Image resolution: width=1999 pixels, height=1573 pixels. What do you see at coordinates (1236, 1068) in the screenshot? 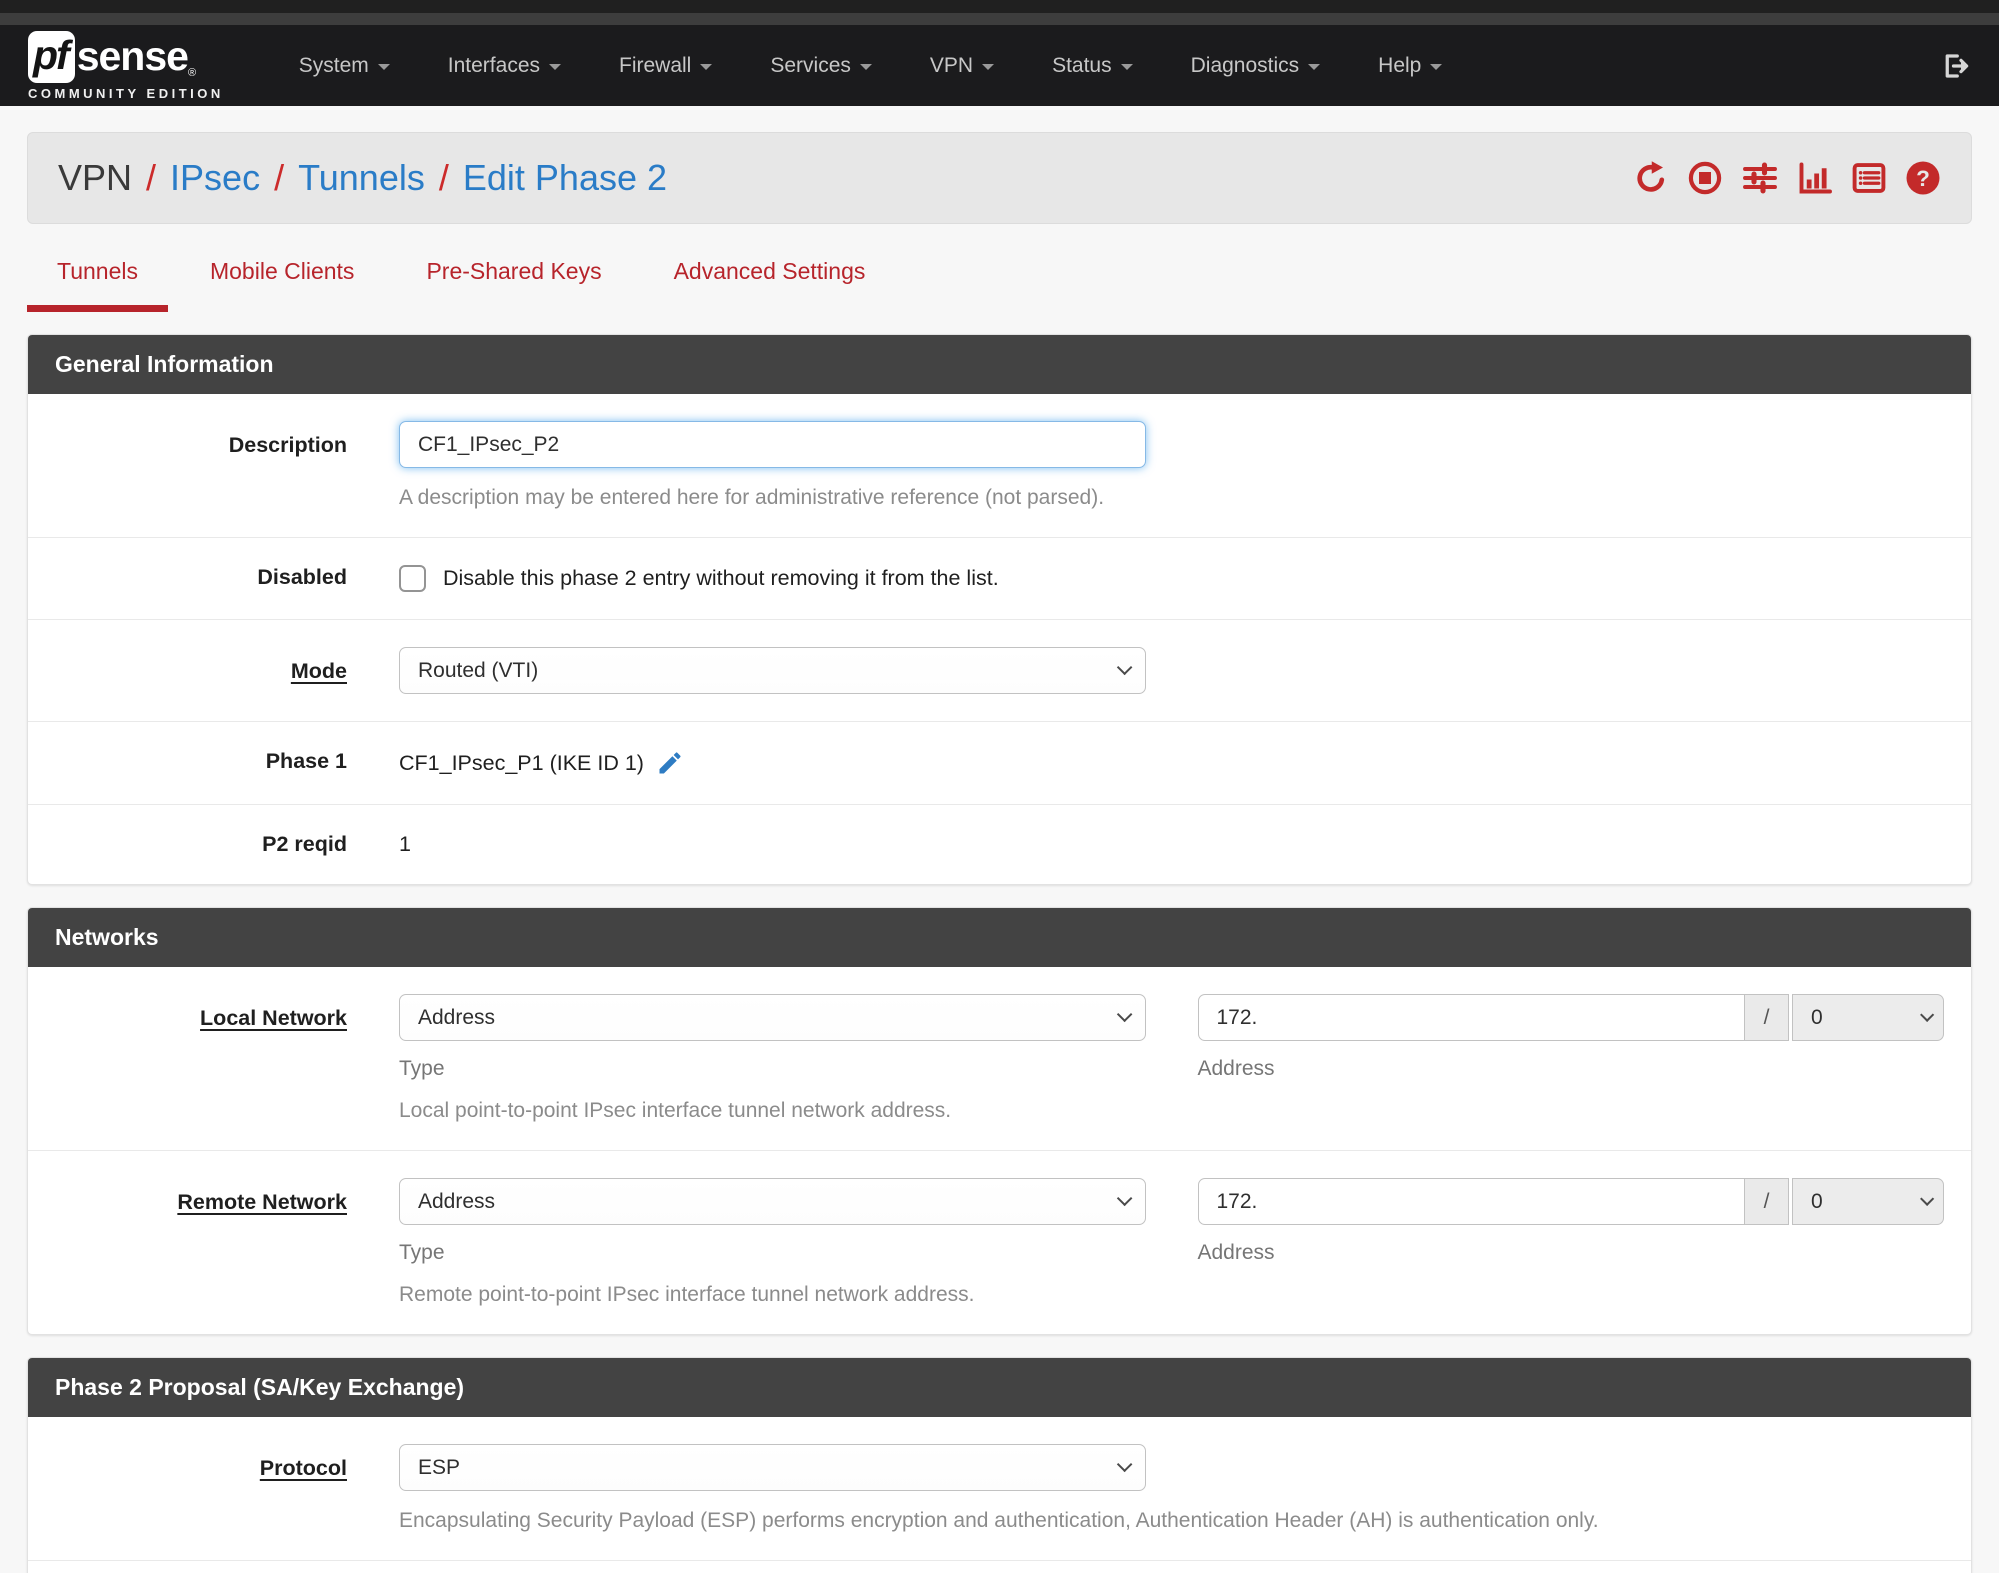
I see `local-network-address-caption: Address` at bounding box center [1236, 1068].